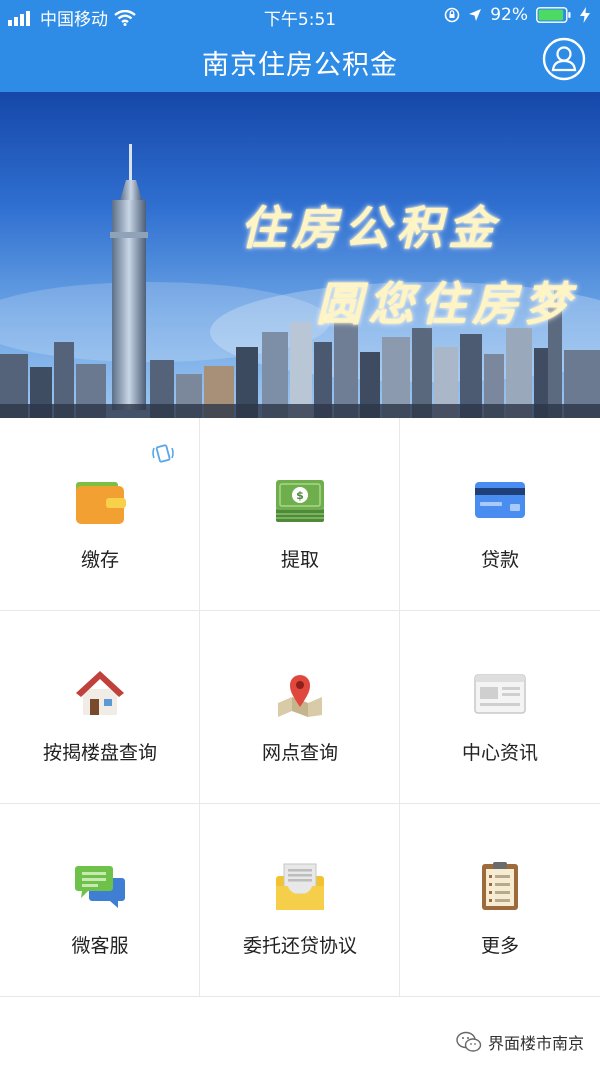 The width and height of the screenshot is (600, 1067). I want to click on menu-item-more: 更多, so click(500, 900).